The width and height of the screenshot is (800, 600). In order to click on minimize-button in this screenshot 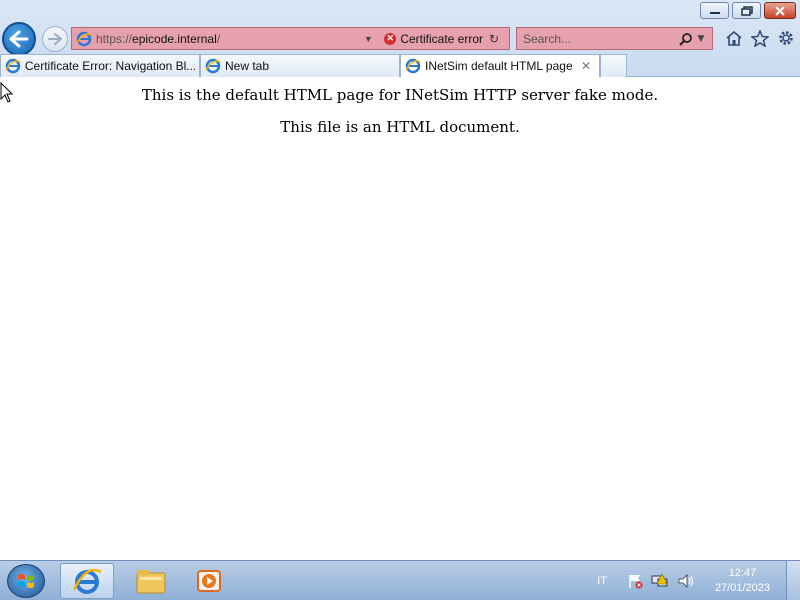, I will do `click(714, 10)`.